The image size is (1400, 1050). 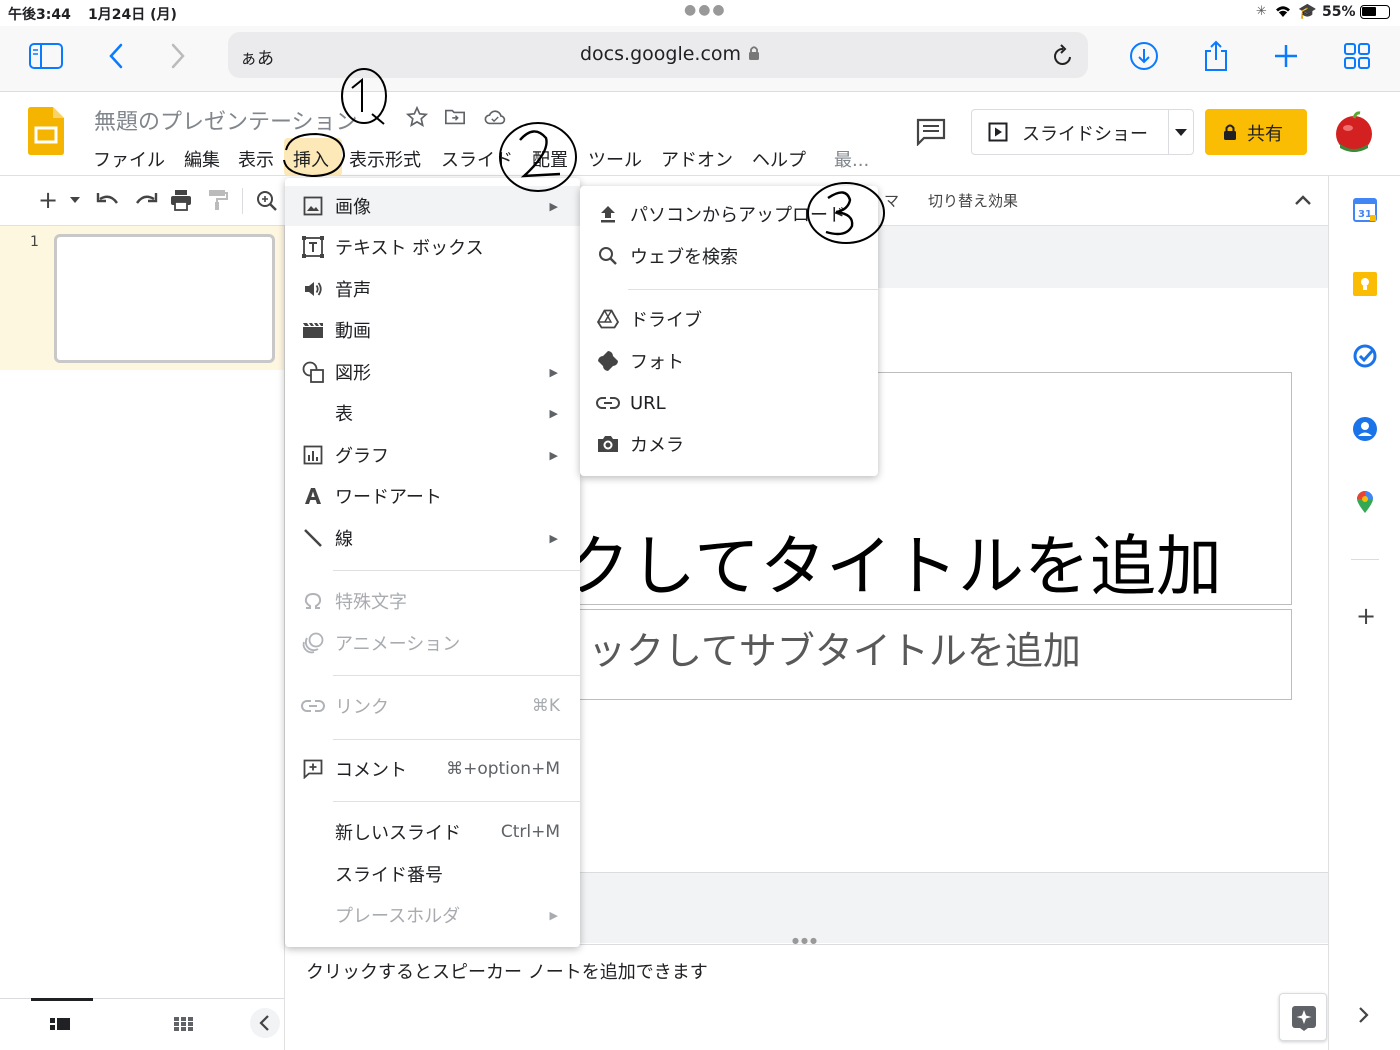 I want to click on menu-tools: ツール, so click(x=615, y=159).